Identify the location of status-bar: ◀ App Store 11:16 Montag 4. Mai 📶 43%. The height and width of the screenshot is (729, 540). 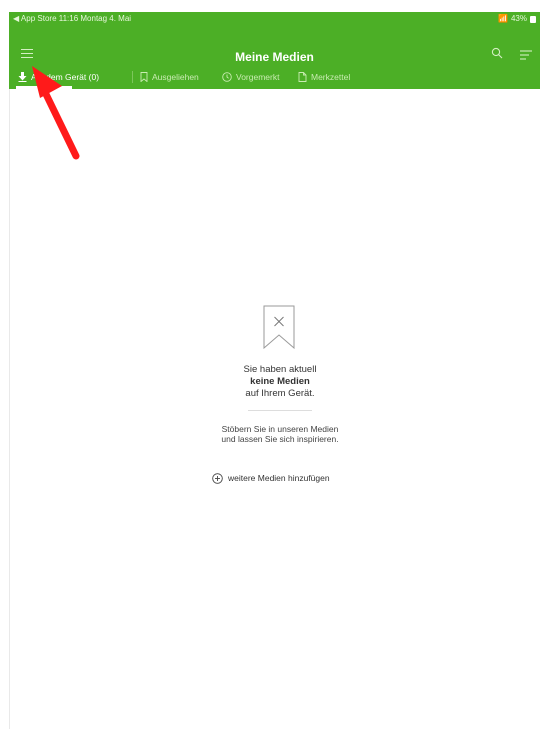
(274, 19).